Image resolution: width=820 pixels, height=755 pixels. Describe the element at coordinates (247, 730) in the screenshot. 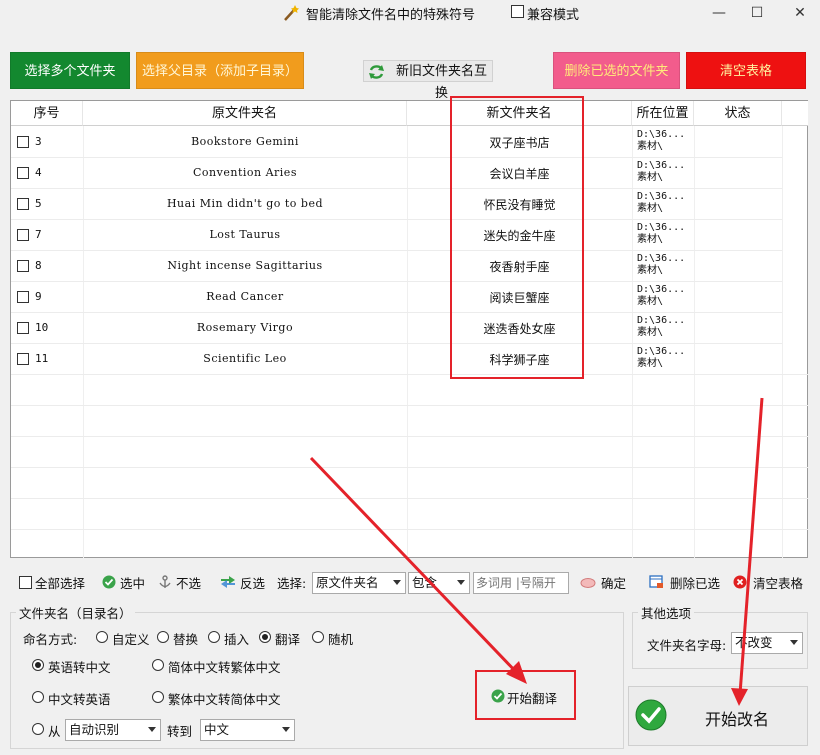

I see `to-language-select: 中文` at that location.